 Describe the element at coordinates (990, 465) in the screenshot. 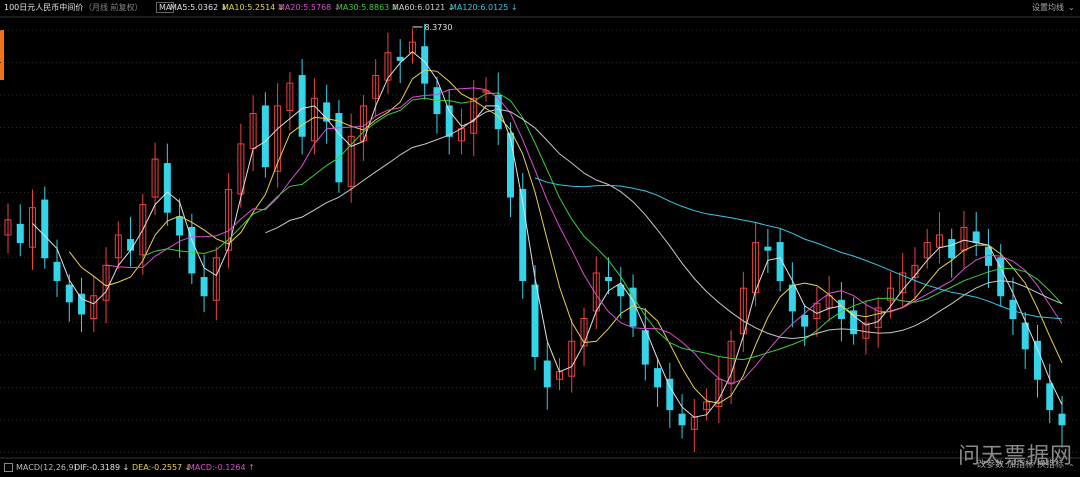

I see `change-params-button: 改参数` at that location.